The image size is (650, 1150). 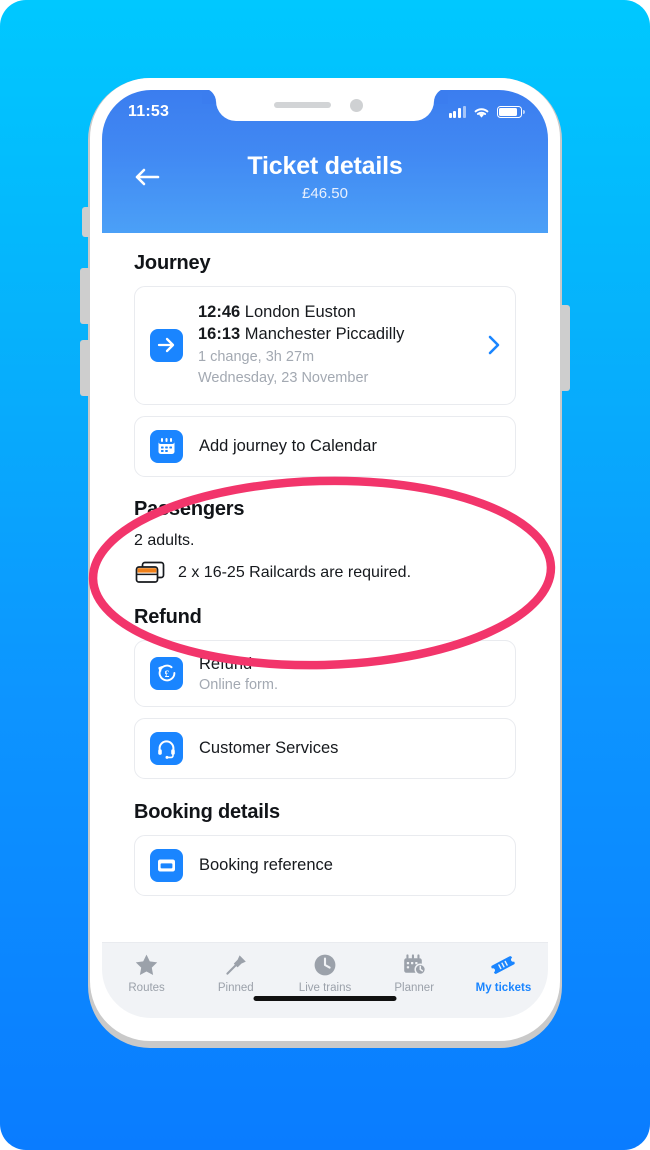 What do you see at coordinates (189, 508) in the screenshot?
I see `section-title-passengers: Passengers` at bounding box center [189, 508].